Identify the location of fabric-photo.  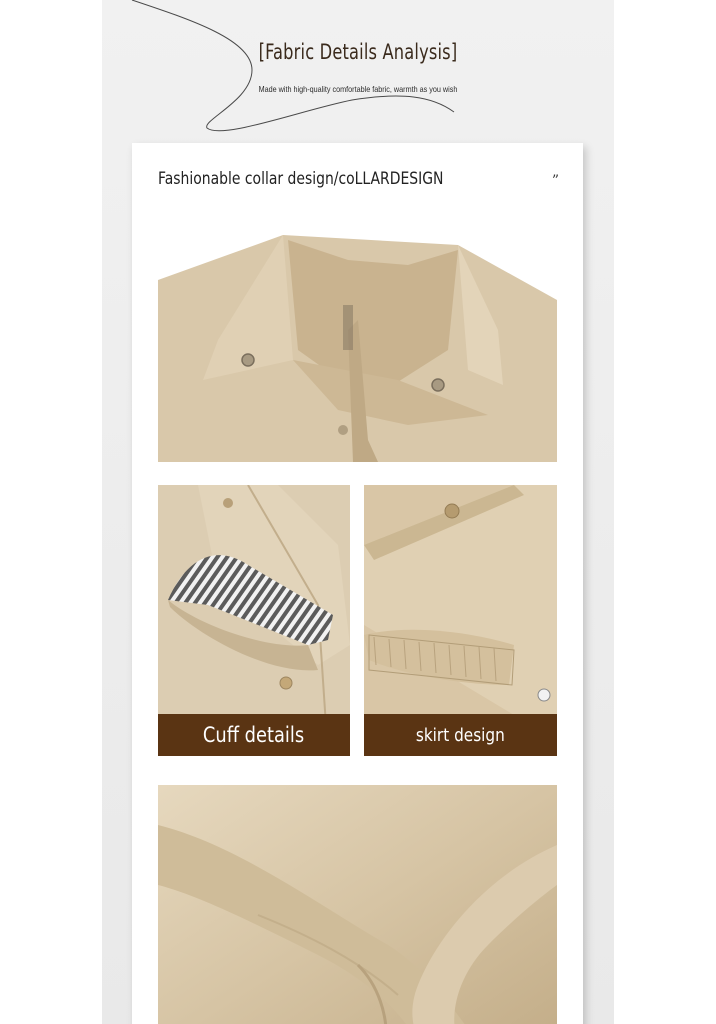
(357, 904).